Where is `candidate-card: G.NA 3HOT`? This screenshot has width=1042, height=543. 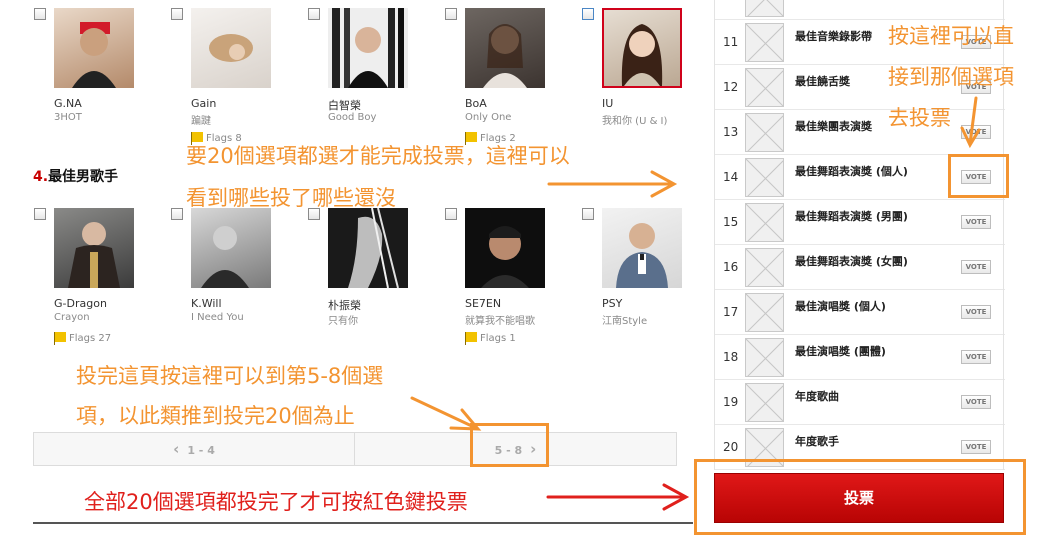 candidate-card: G.NA 3HOT is located at coordinates (100, 80).